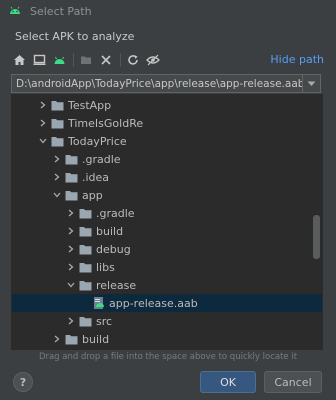 The height and width of the screenshot is (400, 336). I want to click on show-hidden-button, so click(153, 60).